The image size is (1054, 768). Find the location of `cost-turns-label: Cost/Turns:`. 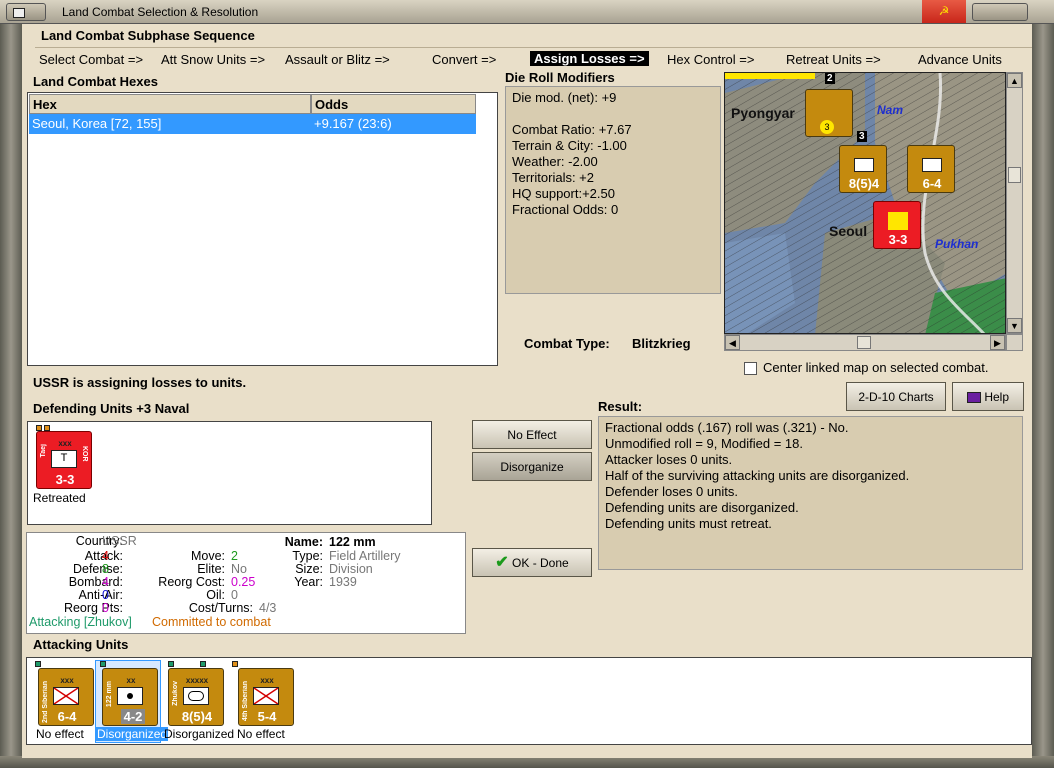

cost-turns-label: Cost/Turns: is located at coordinates (220, 608).